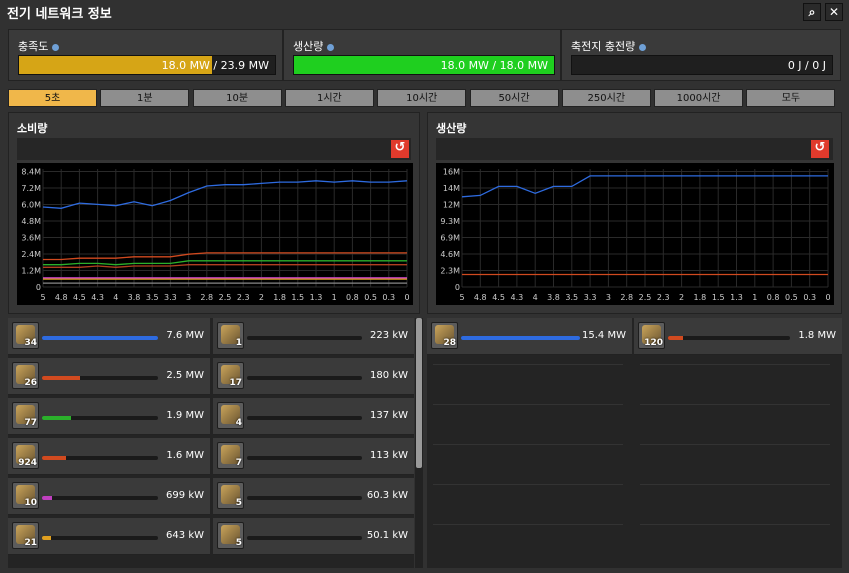  I want to click on time-range-button: 모두, so click(791, 98).